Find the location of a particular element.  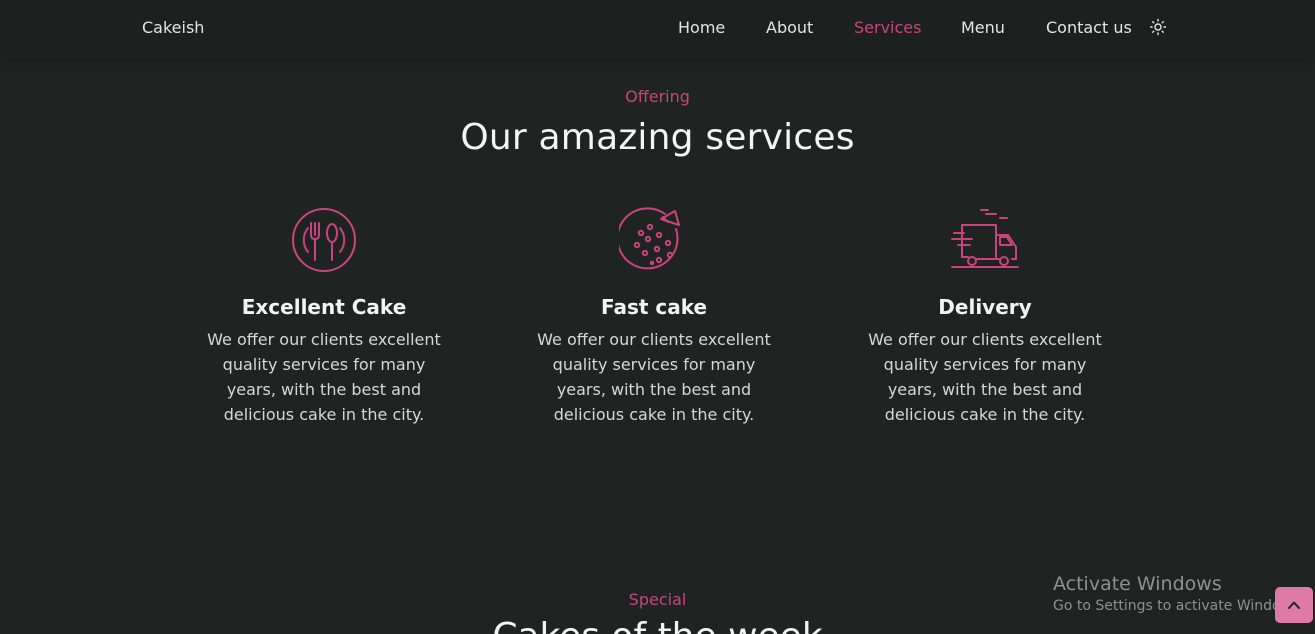

nav-link-about: About is located at coordinates (789, 27).